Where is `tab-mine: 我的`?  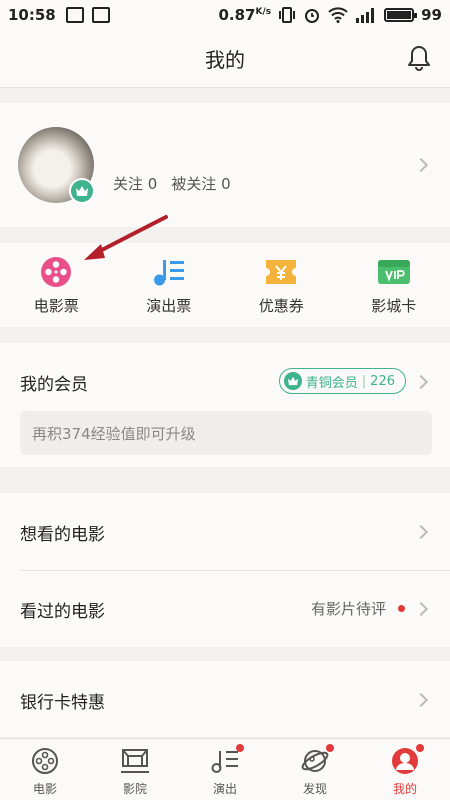
tab-mine: 我的 is located at coordinates (405, 769).